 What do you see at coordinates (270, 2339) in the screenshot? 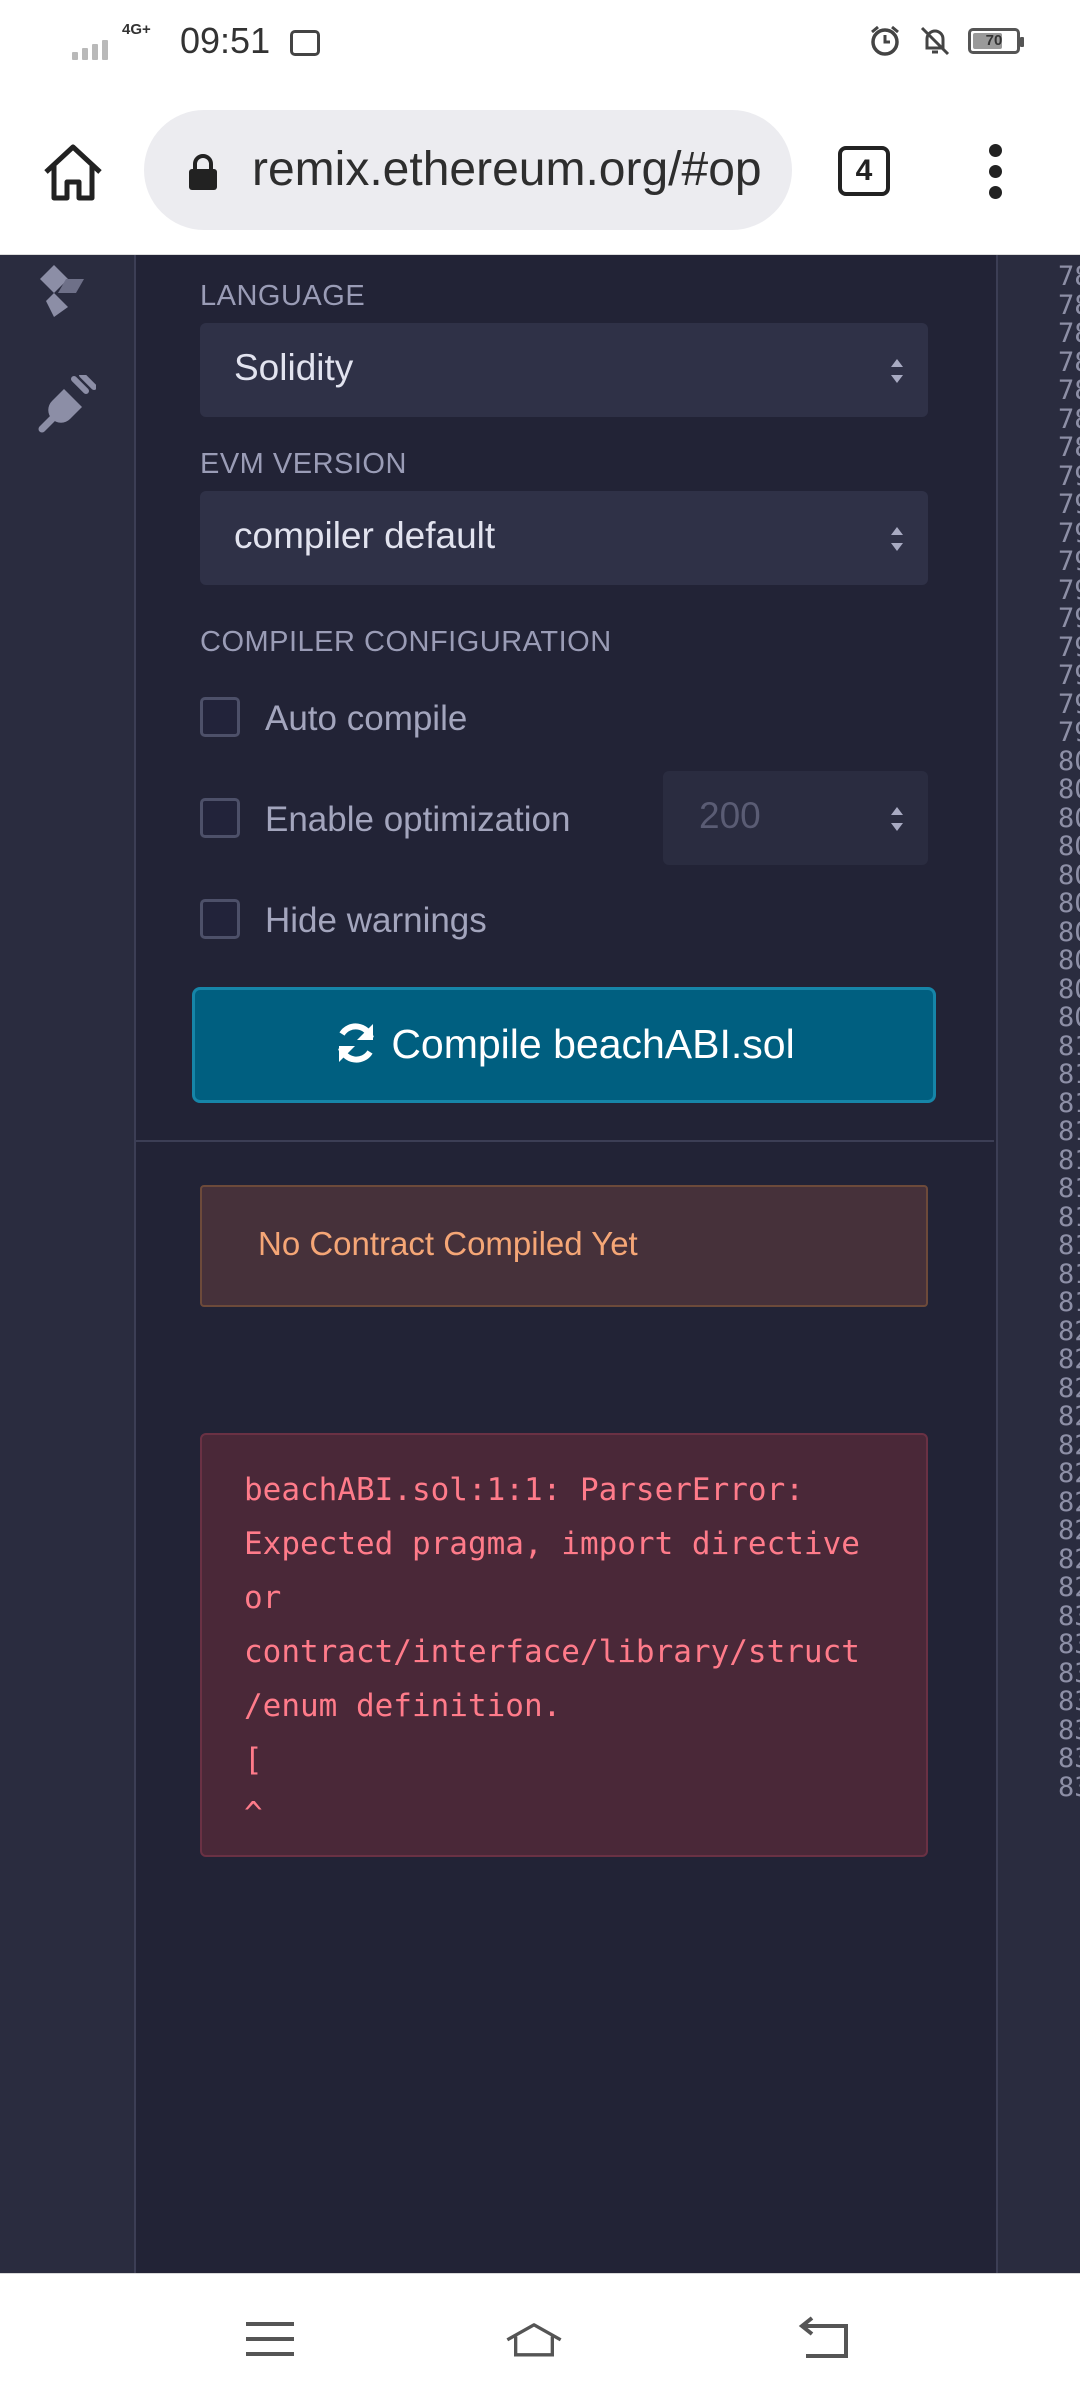
I see `recents-icon` at bounding box center [270, 2339].